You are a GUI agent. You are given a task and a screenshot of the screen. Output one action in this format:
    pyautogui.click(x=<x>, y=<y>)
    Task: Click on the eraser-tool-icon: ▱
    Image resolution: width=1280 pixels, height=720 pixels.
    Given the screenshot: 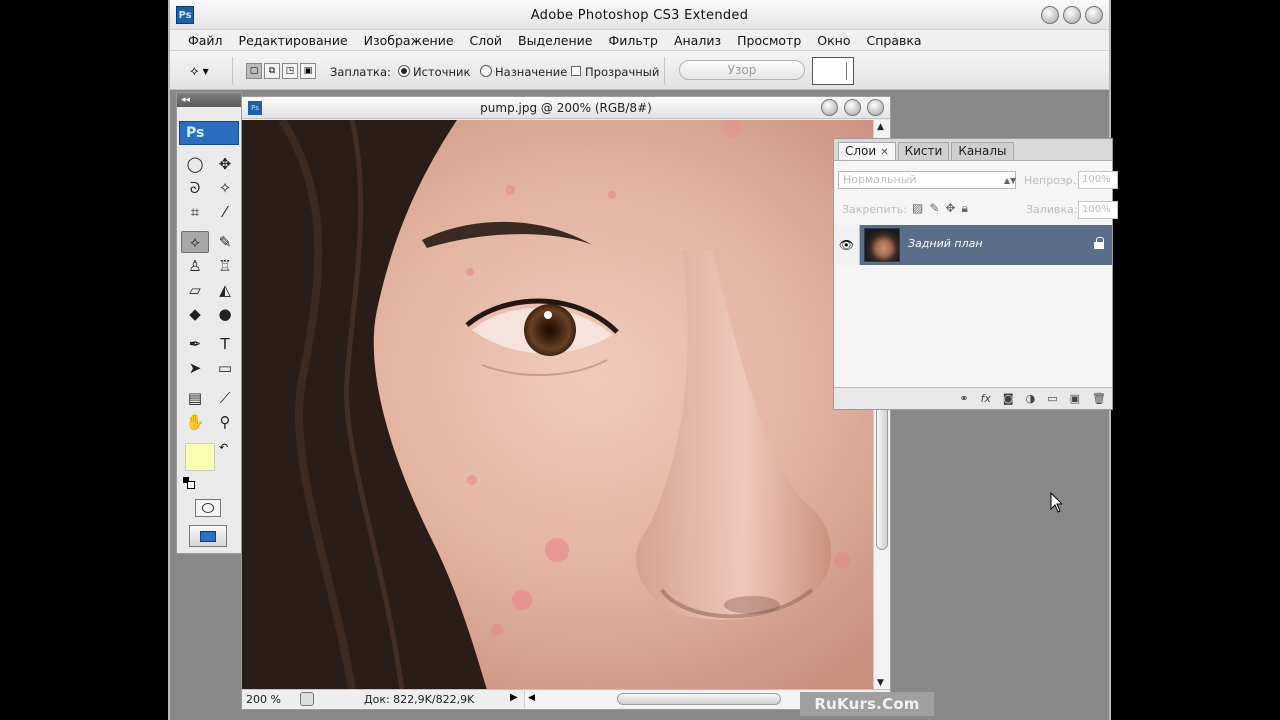 What is the action you would take?
    pyautogui.click(x=195, y=290)
    